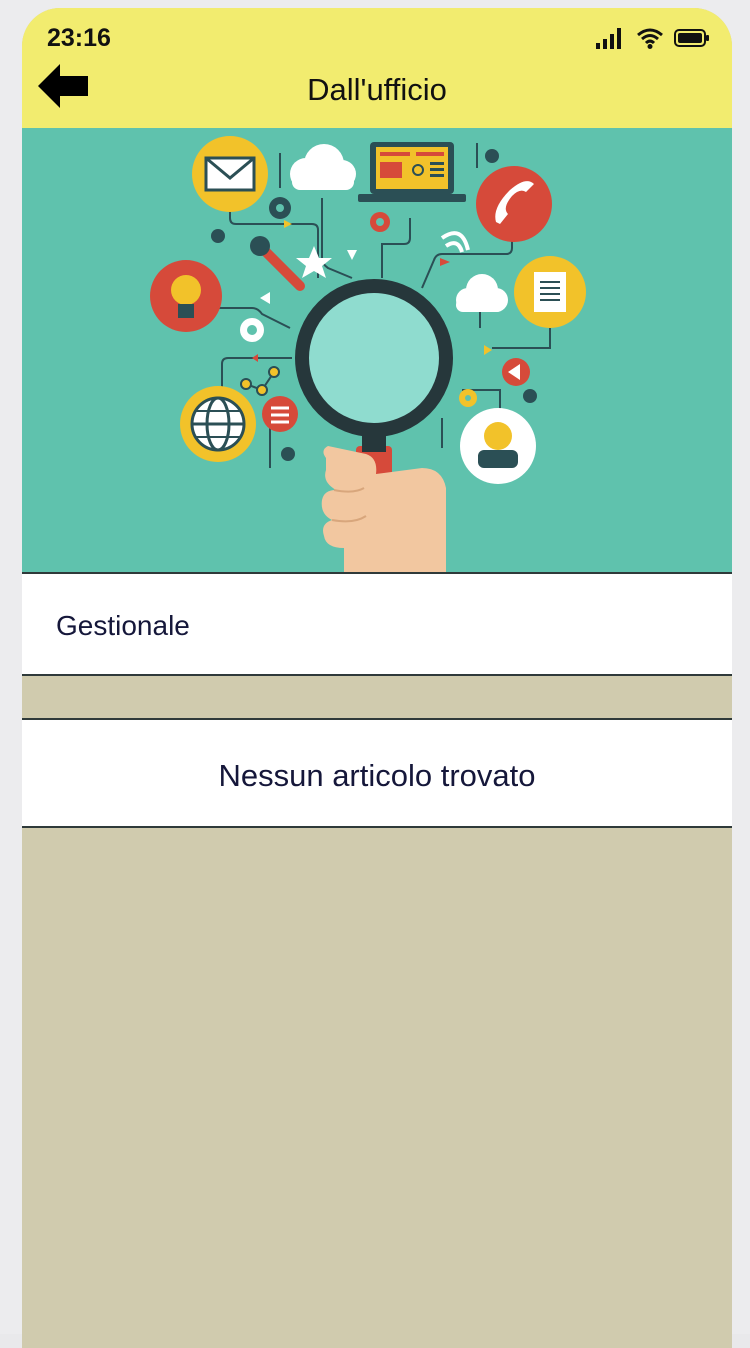 The image size is (750, 1348). Describe the element at coordinates (377, 624) in the screenshot. I see `section-row-gestionale: Gestionale` at that location.